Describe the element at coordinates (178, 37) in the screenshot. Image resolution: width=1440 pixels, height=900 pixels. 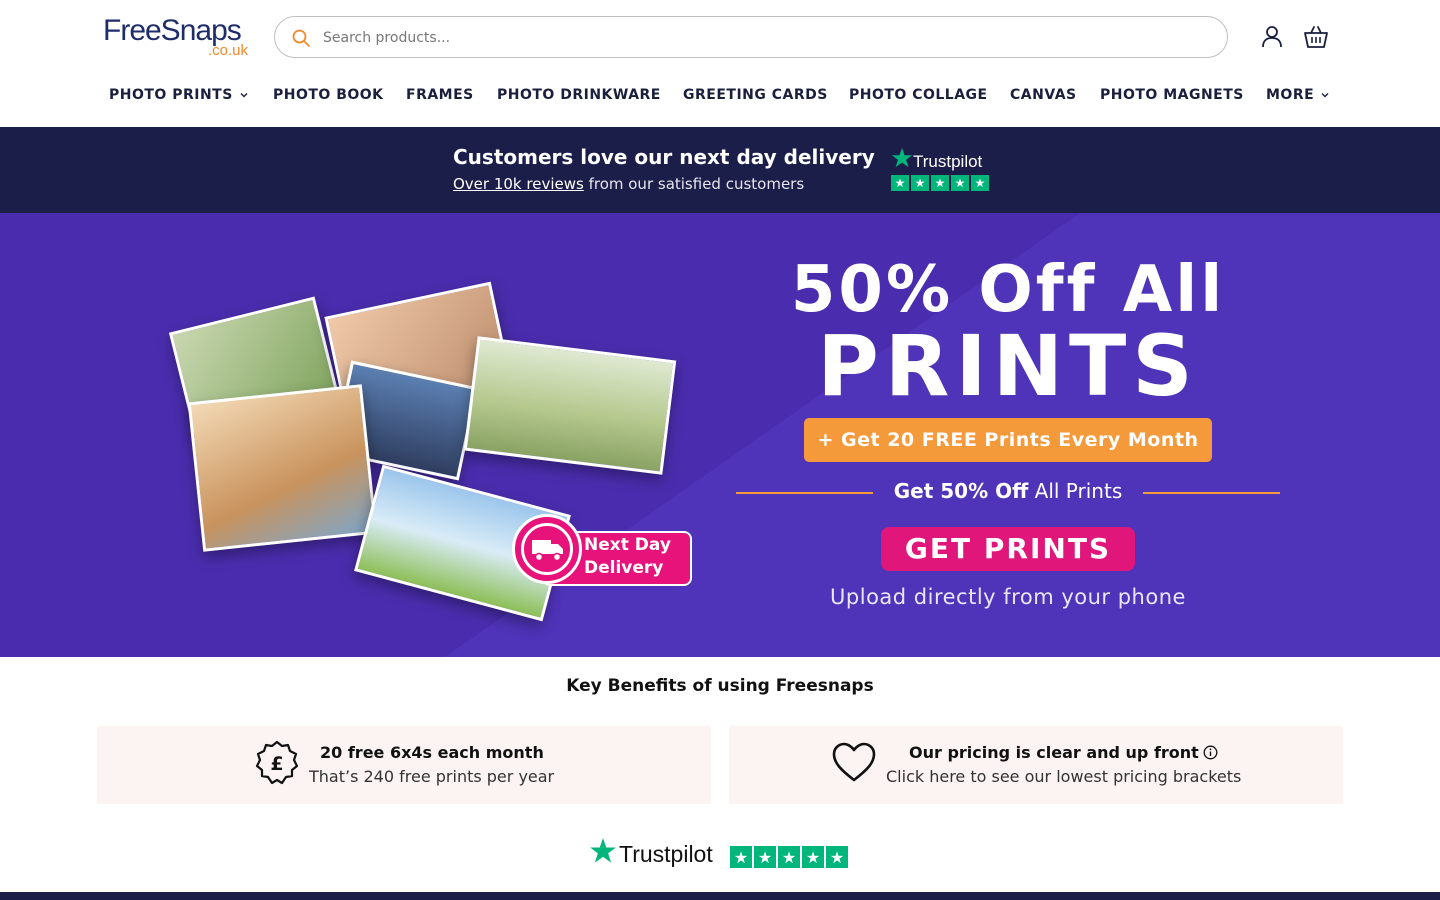
I see `freesnaps-logo: FreeSnaps .co.uk` at that location.